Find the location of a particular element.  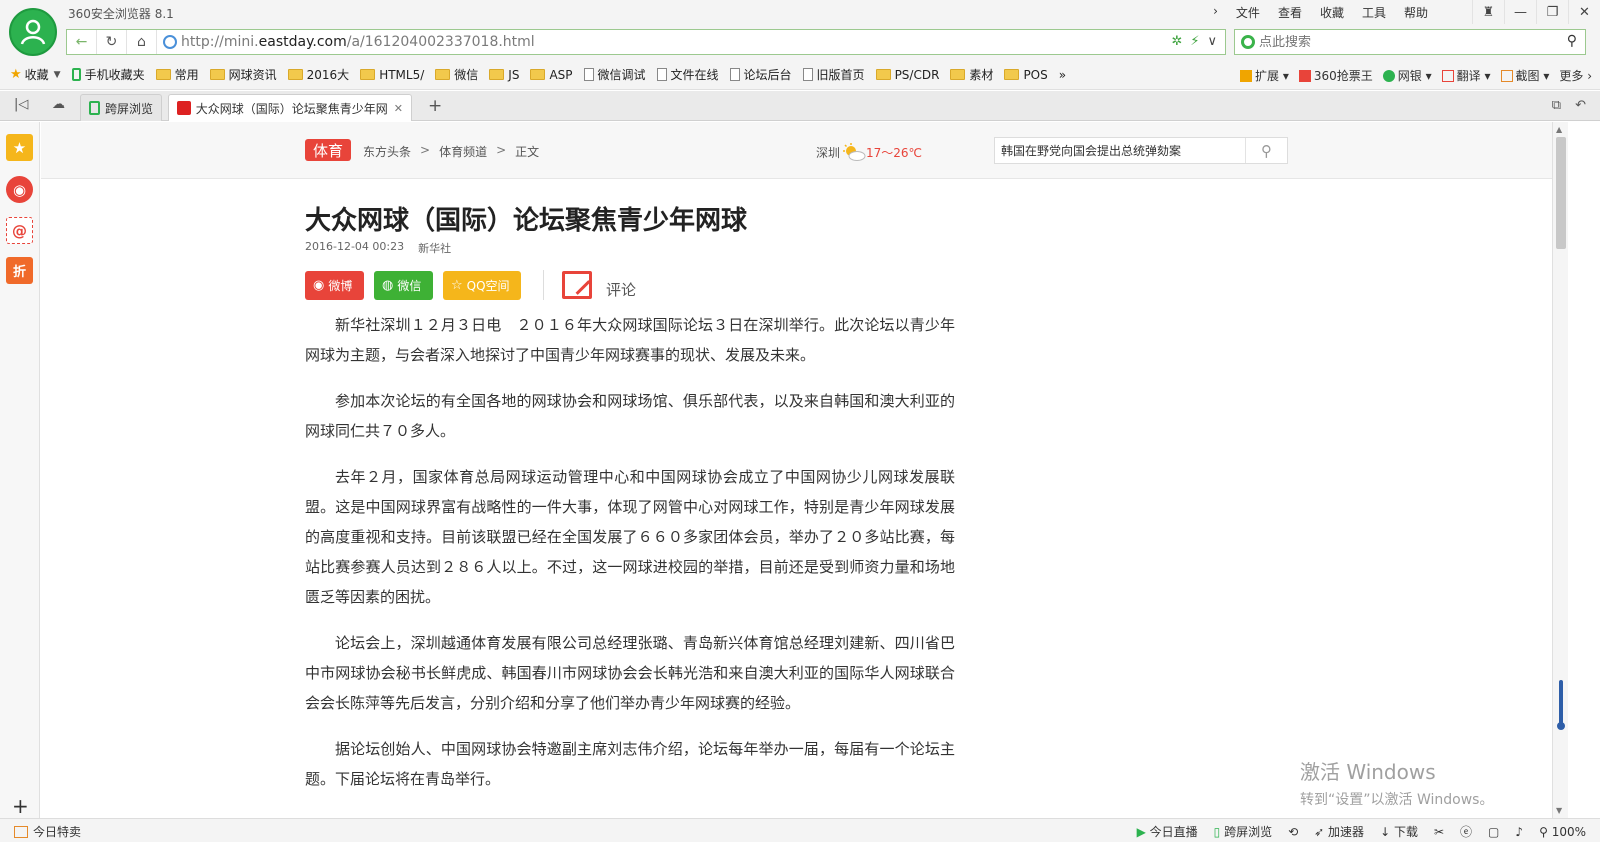

discount-icon: 折 is located at coordinates (19, 270).